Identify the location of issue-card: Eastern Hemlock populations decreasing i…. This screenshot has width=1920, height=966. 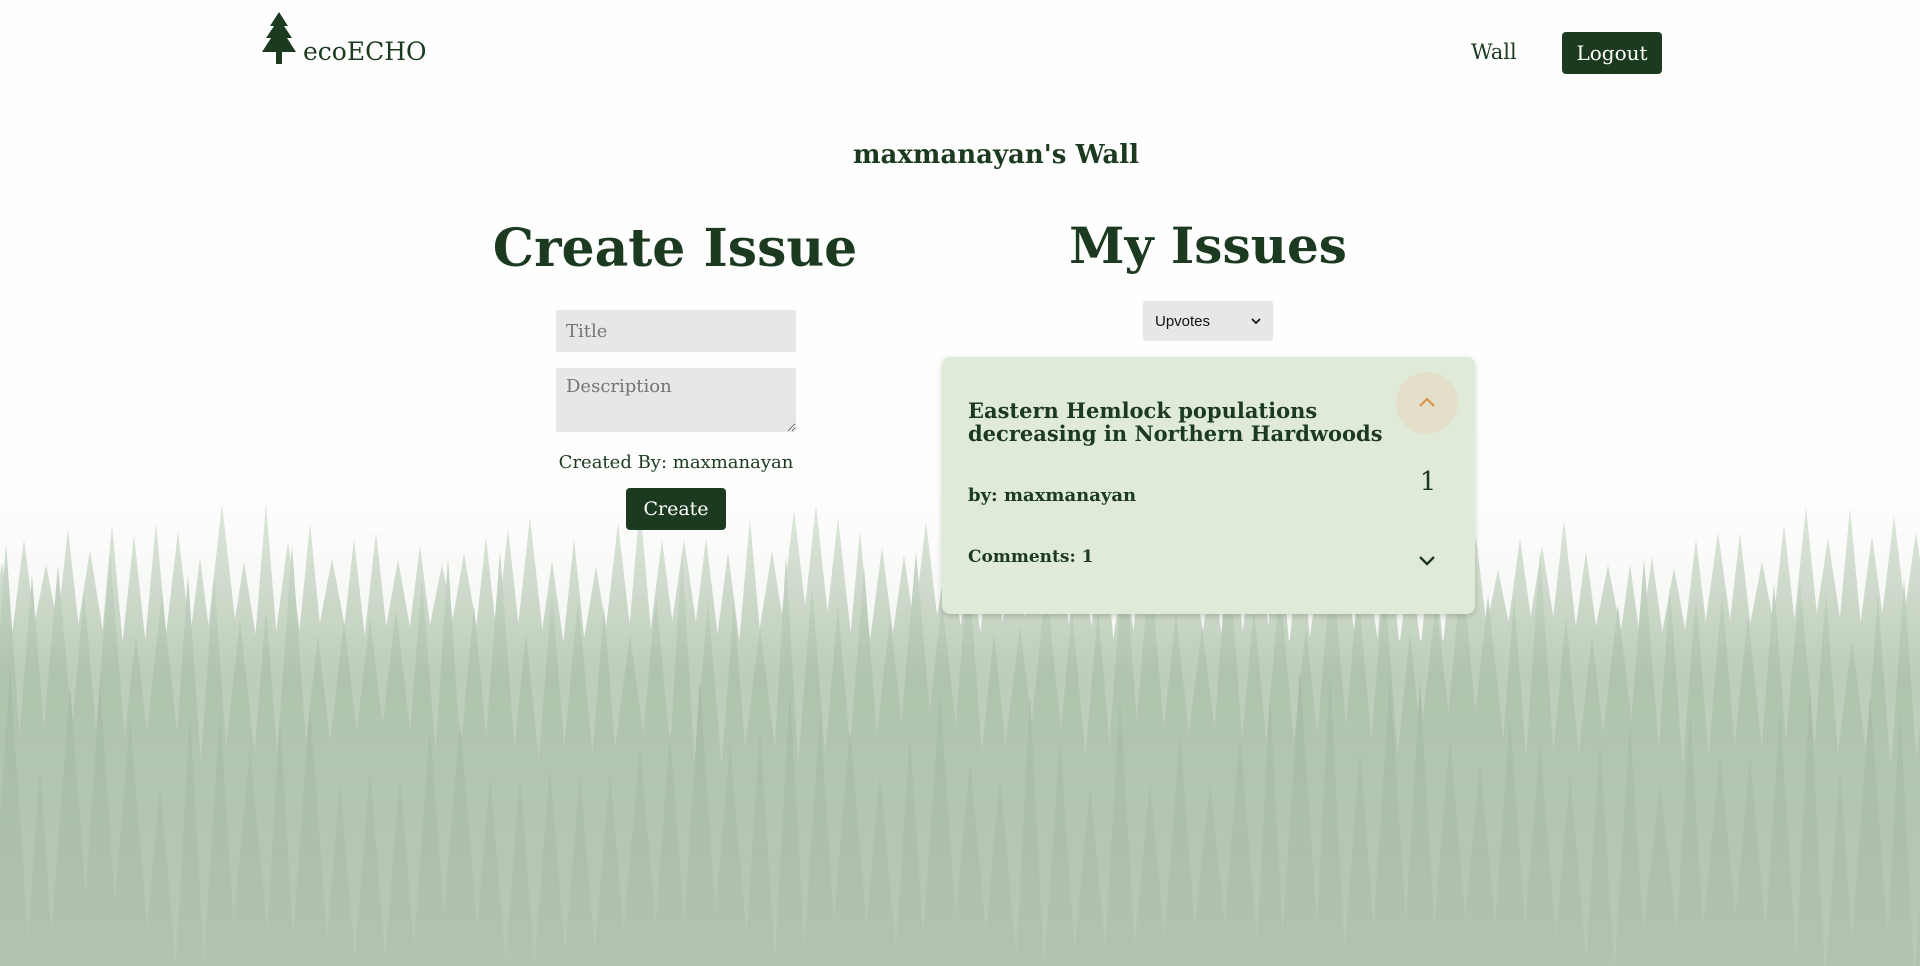
(1208, 485).